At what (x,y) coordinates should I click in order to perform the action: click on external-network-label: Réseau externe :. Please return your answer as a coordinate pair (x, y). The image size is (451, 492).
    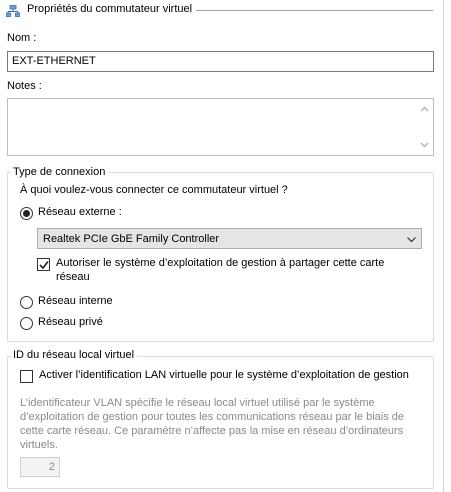
    Looking at the image, I should click on (80, 212).